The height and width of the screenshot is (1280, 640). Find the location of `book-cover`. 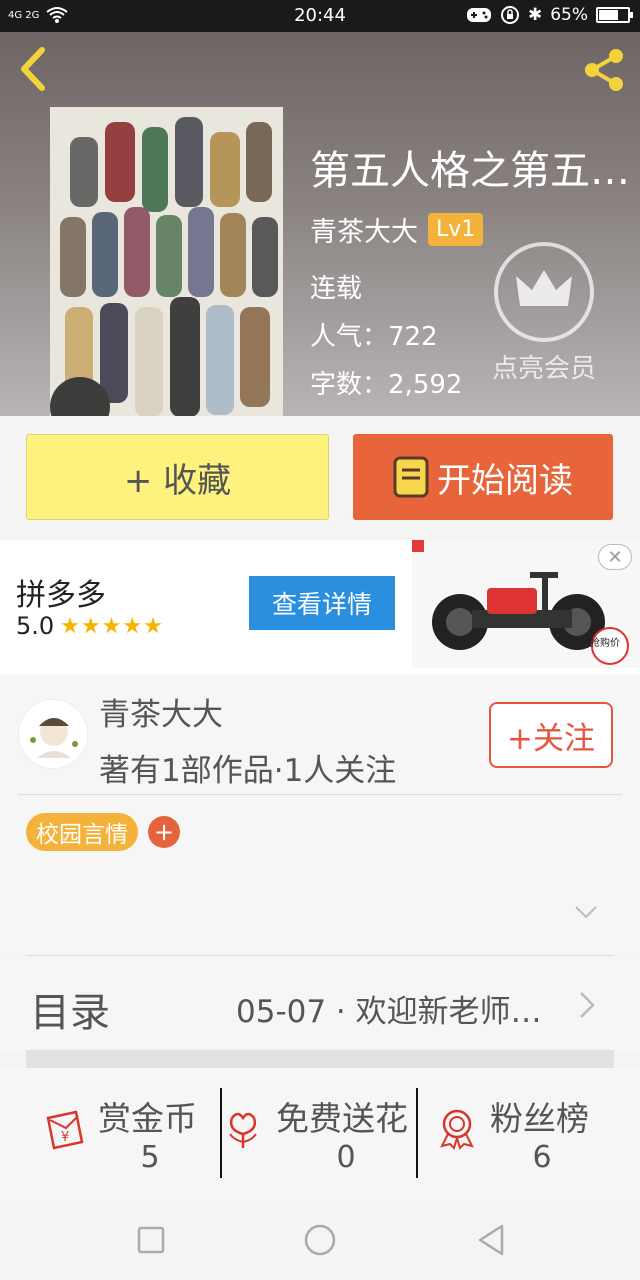

book-cover is located at coordinates (166, 261).